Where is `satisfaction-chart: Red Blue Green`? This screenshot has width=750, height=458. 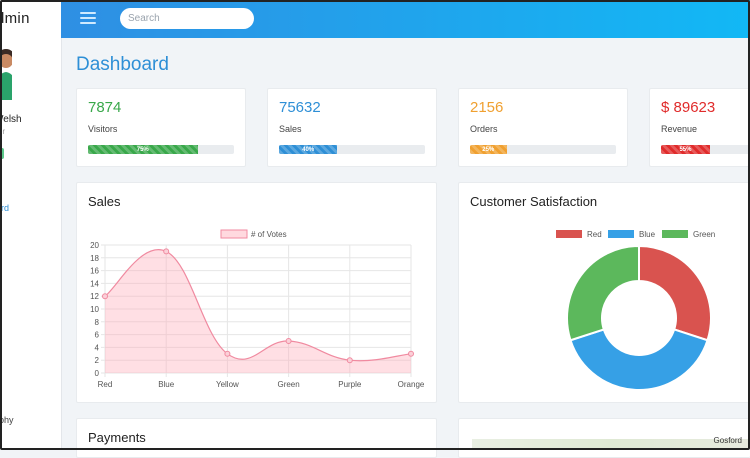 satisfaction-chart: Red Blue Green is located at coordinates (635, 310).